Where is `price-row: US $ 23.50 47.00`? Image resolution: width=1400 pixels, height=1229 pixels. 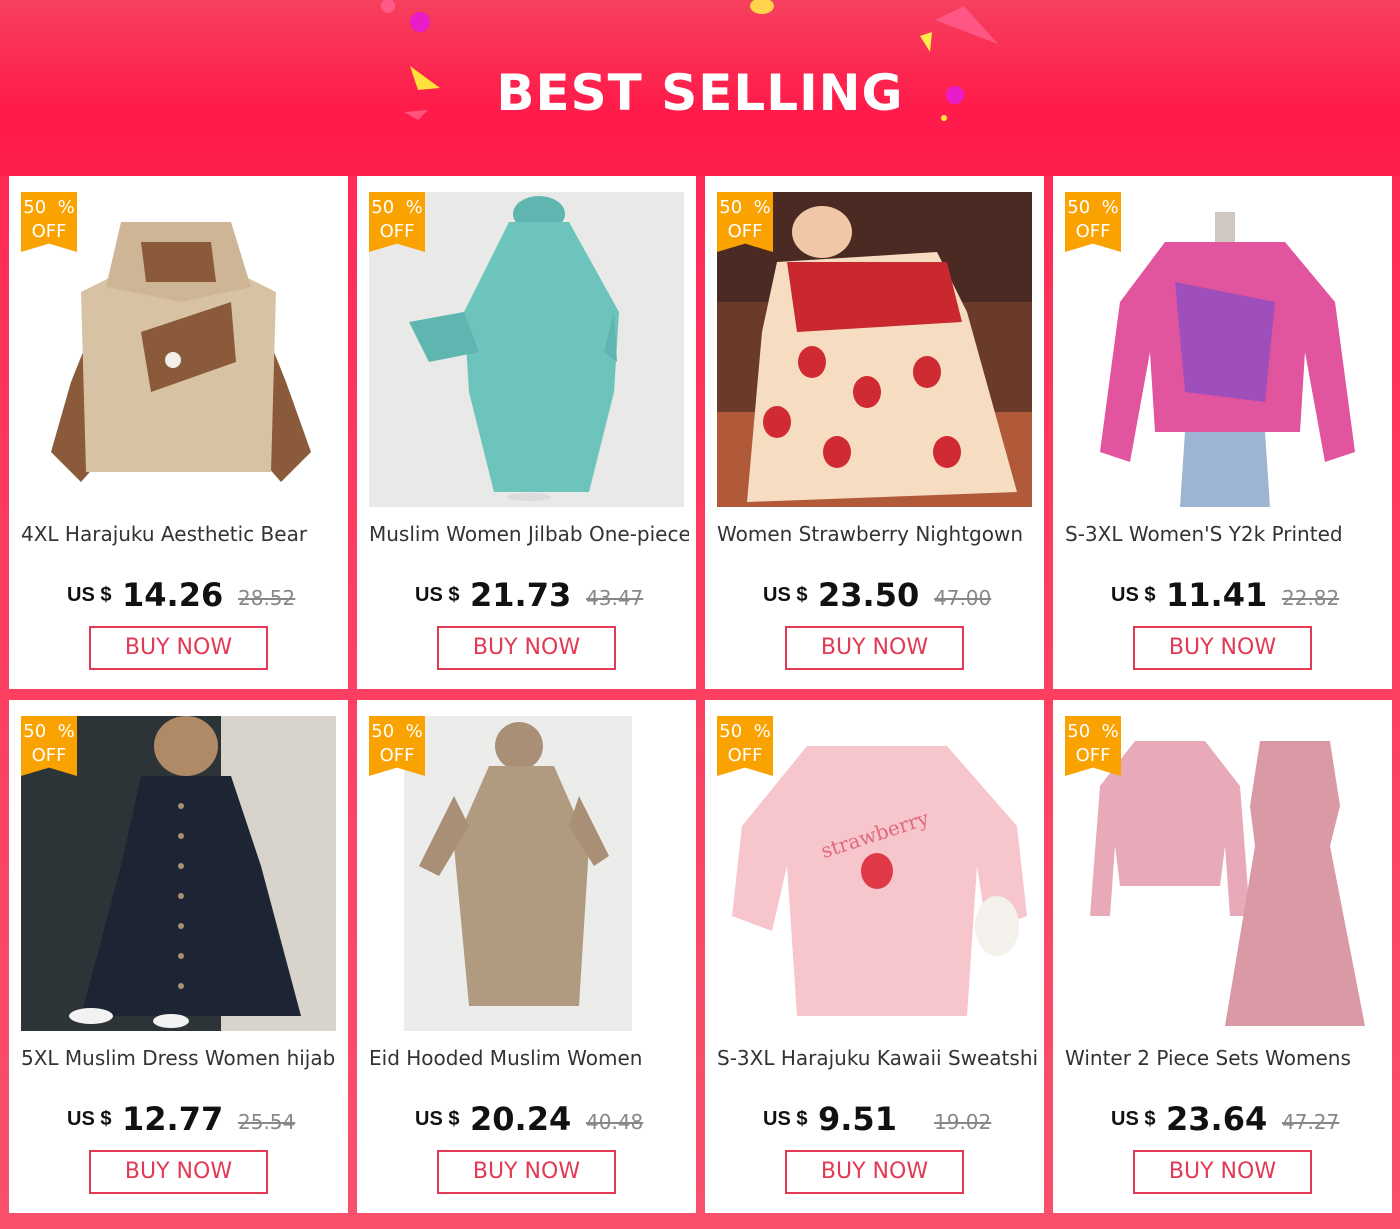 price-row: US $ 23.50 47.00 is located at coordinates (874, 596).